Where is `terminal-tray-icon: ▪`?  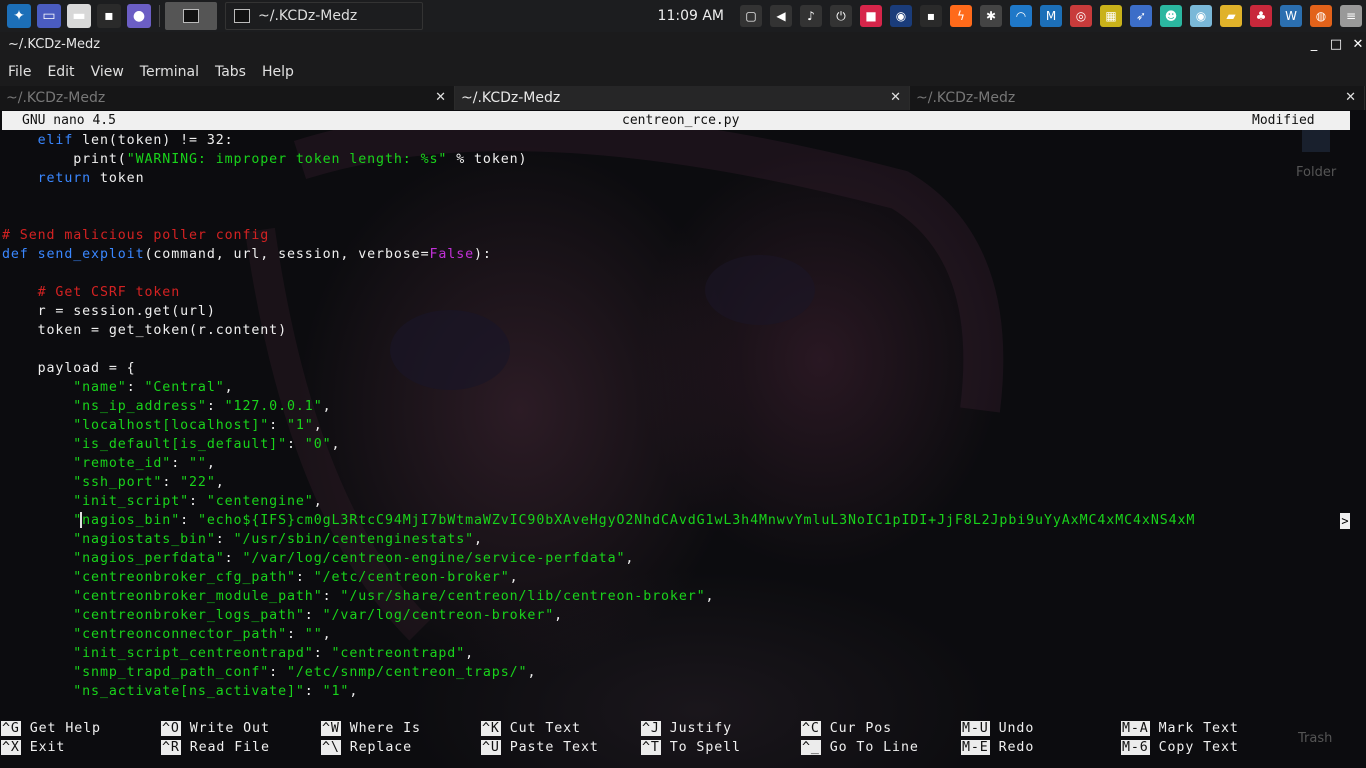
terminal-tray-icon: ▪ is located at coordinates (931, 16).